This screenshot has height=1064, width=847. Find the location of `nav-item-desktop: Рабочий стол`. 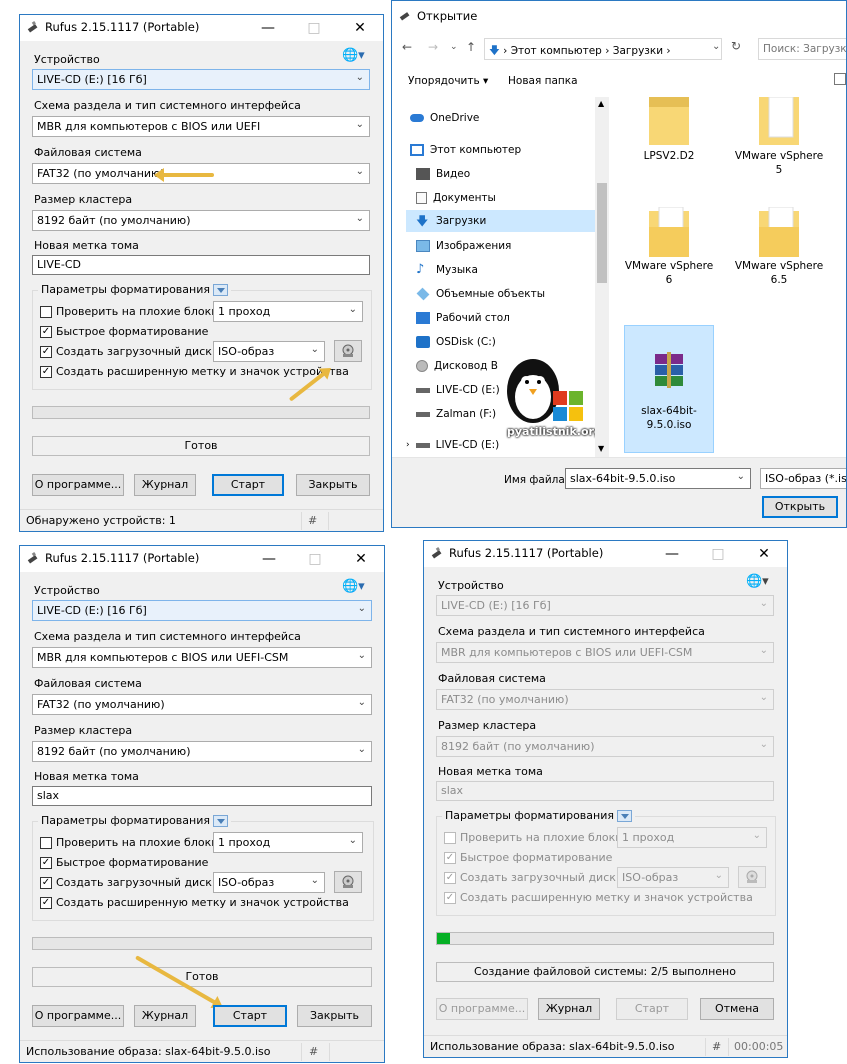

nav-item-desktop: Рабочий стол is located at coordinates (509, 318).